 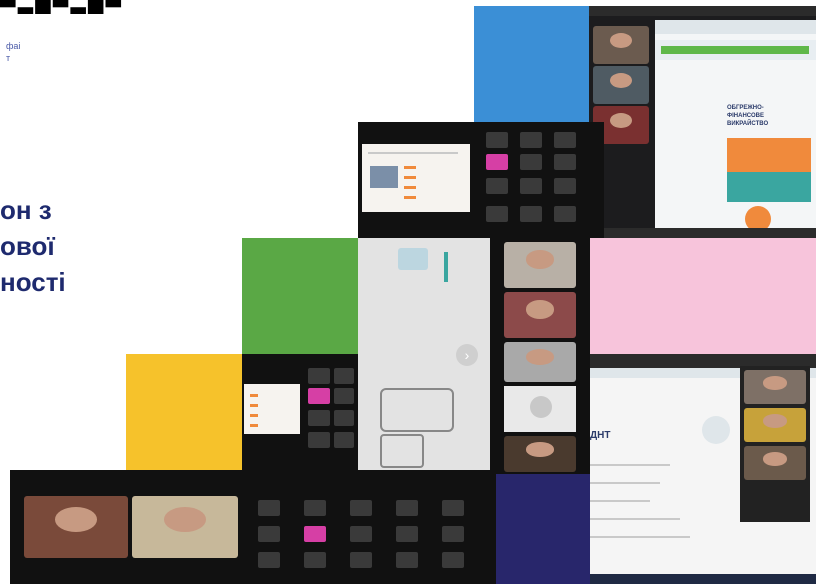 I want to click on video-call-screenshot-4: ДНТ, so click(x=703, y=469).